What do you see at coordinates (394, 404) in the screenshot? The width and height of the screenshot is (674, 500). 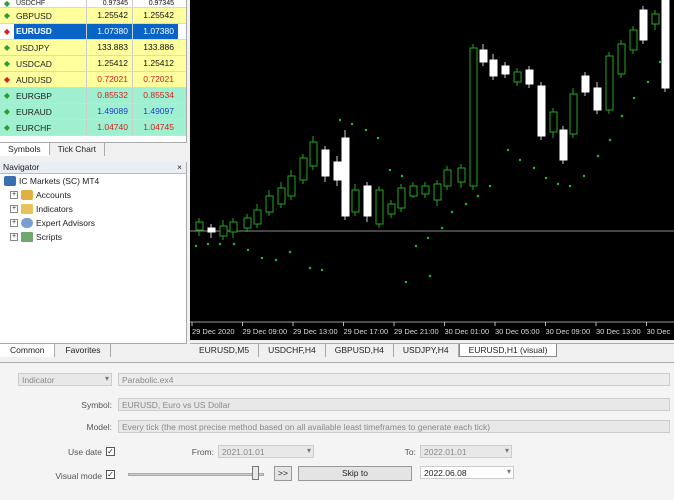 I see `symbol-select: EURUSD, Euro vs US Dollar` at bounding box center [394, 404].